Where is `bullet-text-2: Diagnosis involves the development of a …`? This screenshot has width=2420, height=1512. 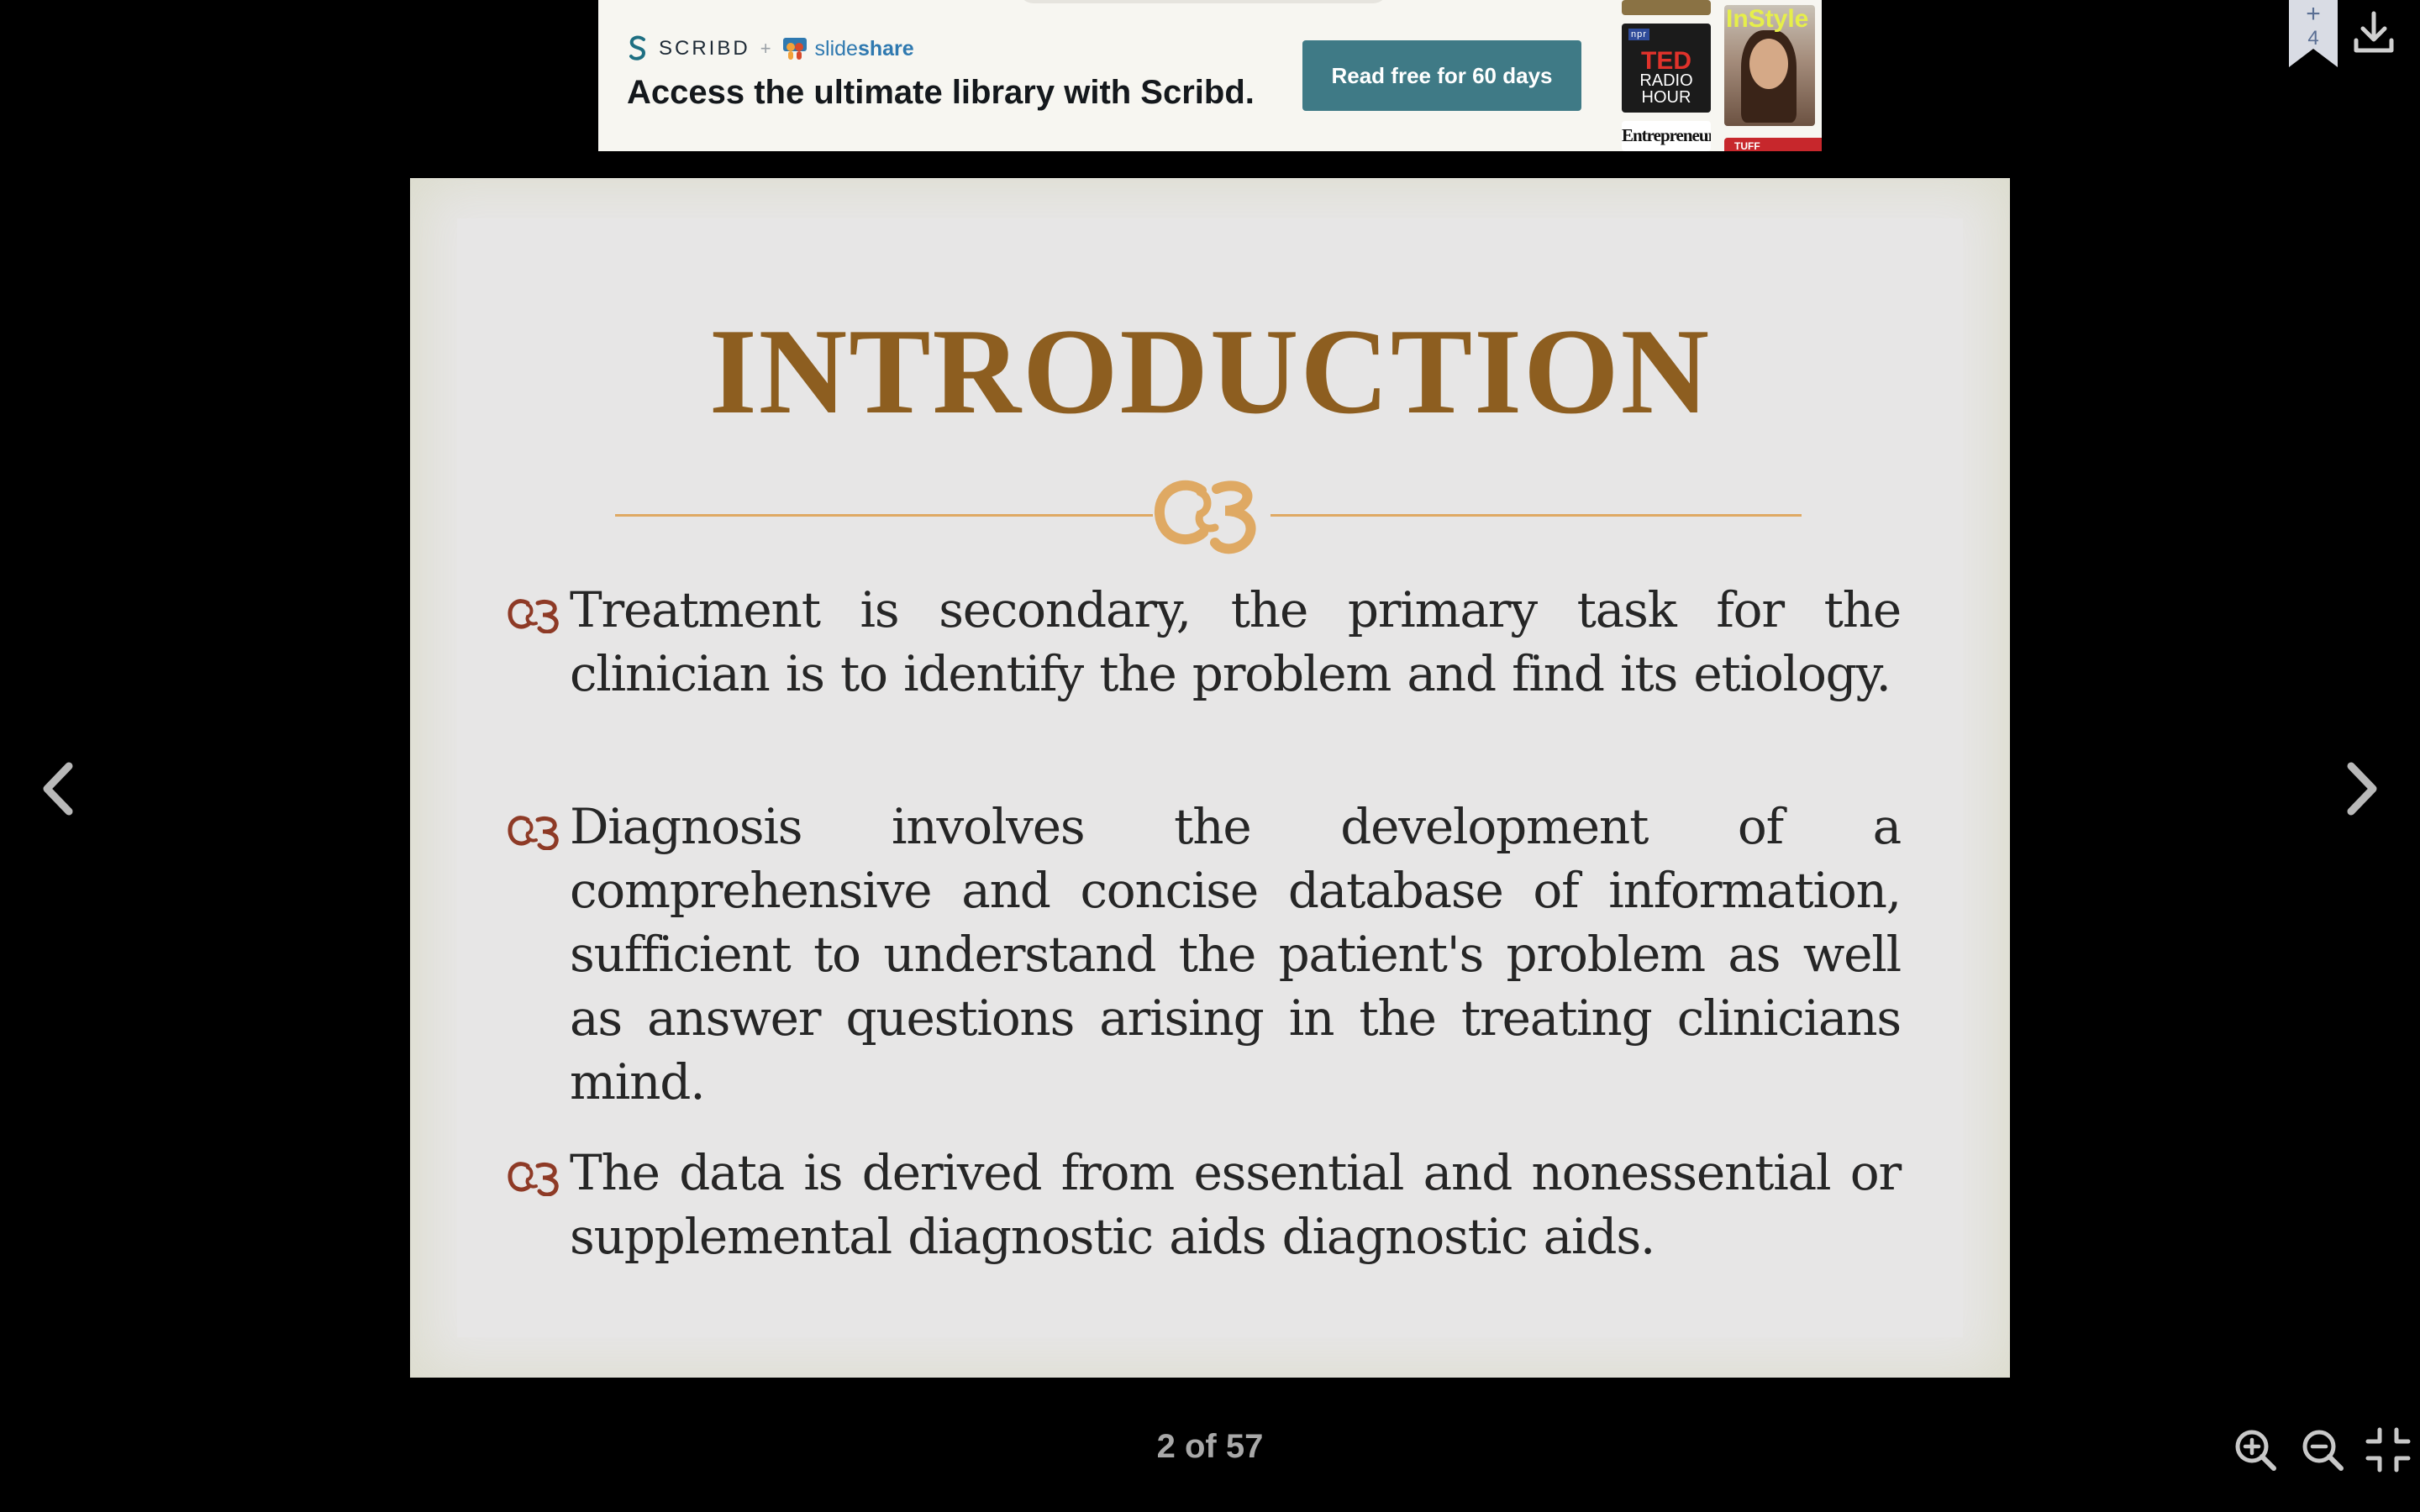 bullet-text-2: Diagnosis involves the development of a … is located at coordinates (1236, 954).